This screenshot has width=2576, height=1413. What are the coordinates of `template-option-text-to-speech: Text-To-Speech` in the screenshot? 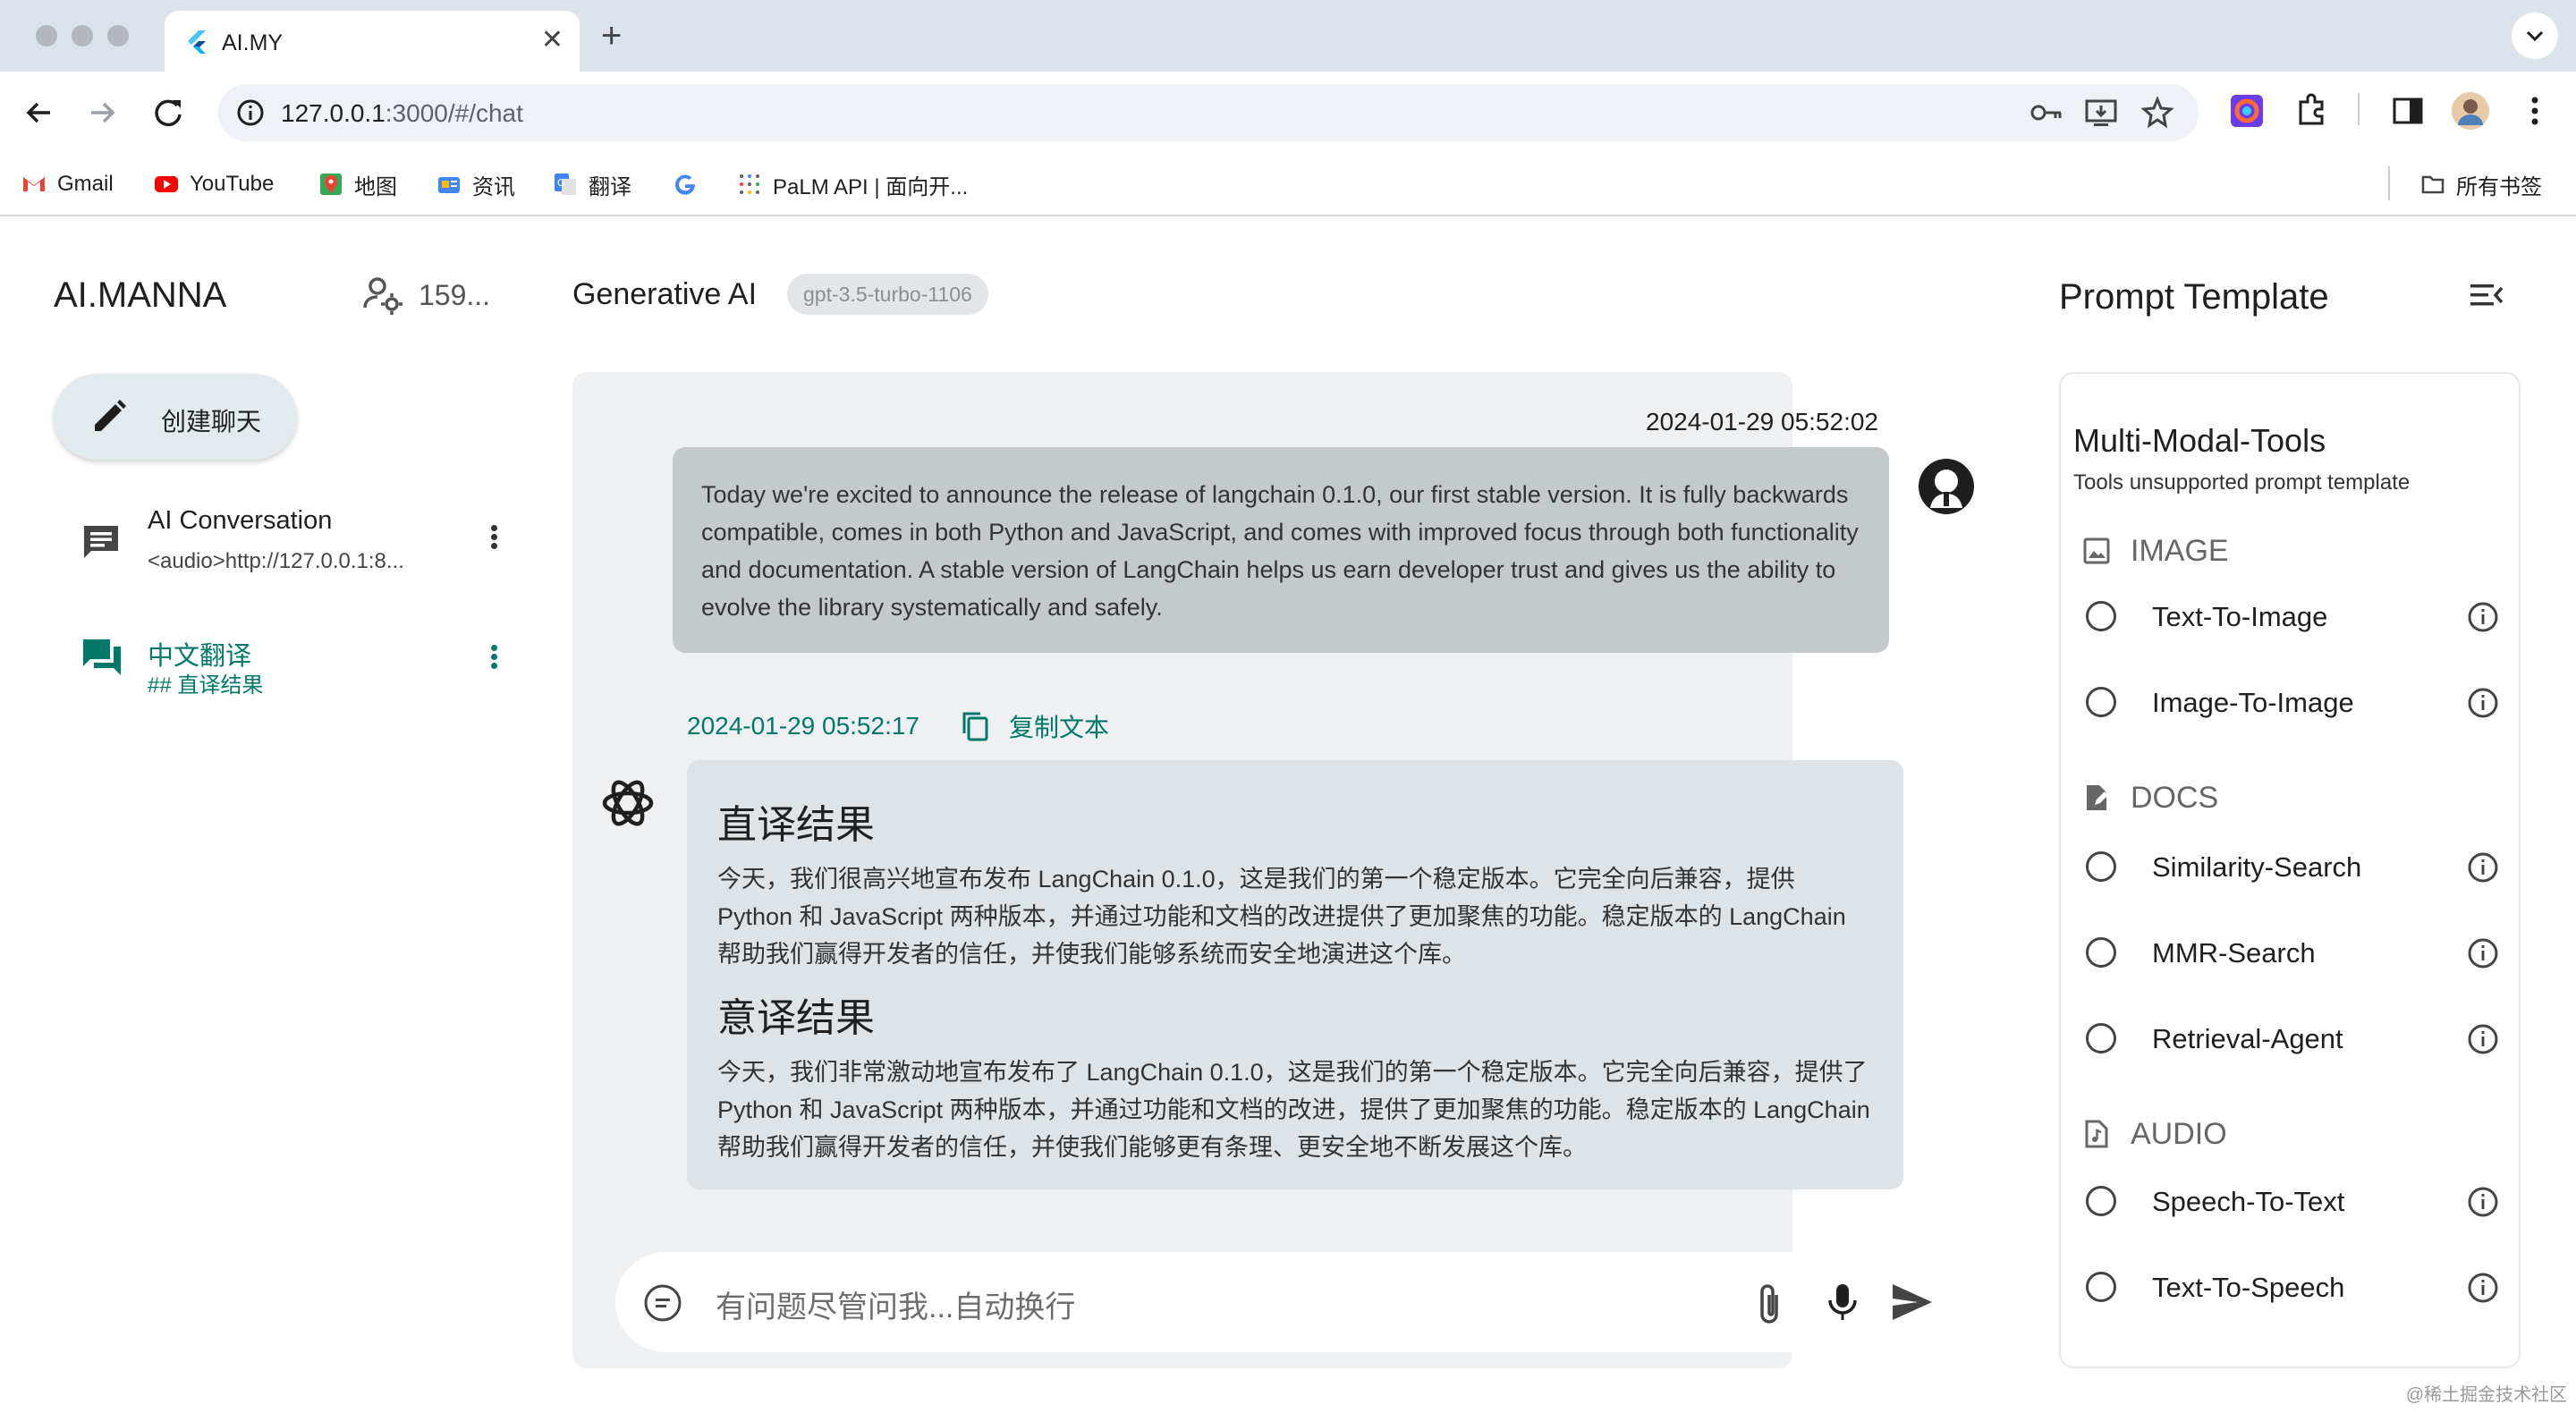 It's located at (2290, 1286).